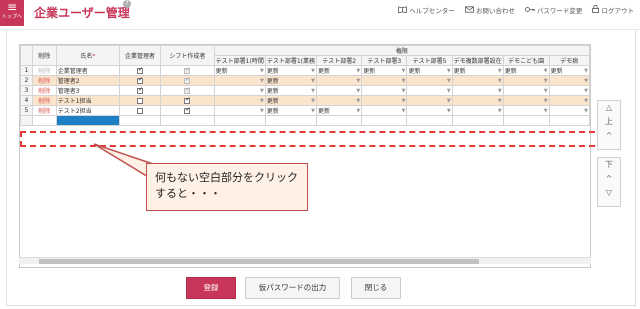 Image resolution: width=640 pixels, height=309 pixels. Describe the element at coordinates (426, 10) in the screenshot. I see `help-center-link: ヘルプセンター` at that location.